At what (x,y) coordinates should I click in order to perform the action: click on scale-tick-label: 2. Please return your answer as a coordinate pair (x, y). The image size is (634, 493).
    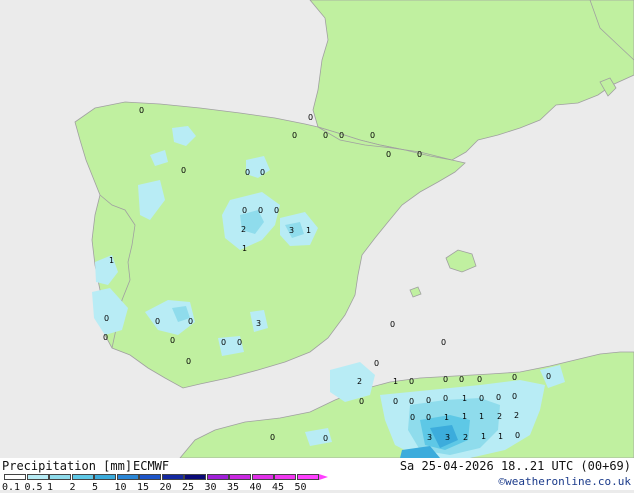
    Looking at the image, I should click on (72, 487).